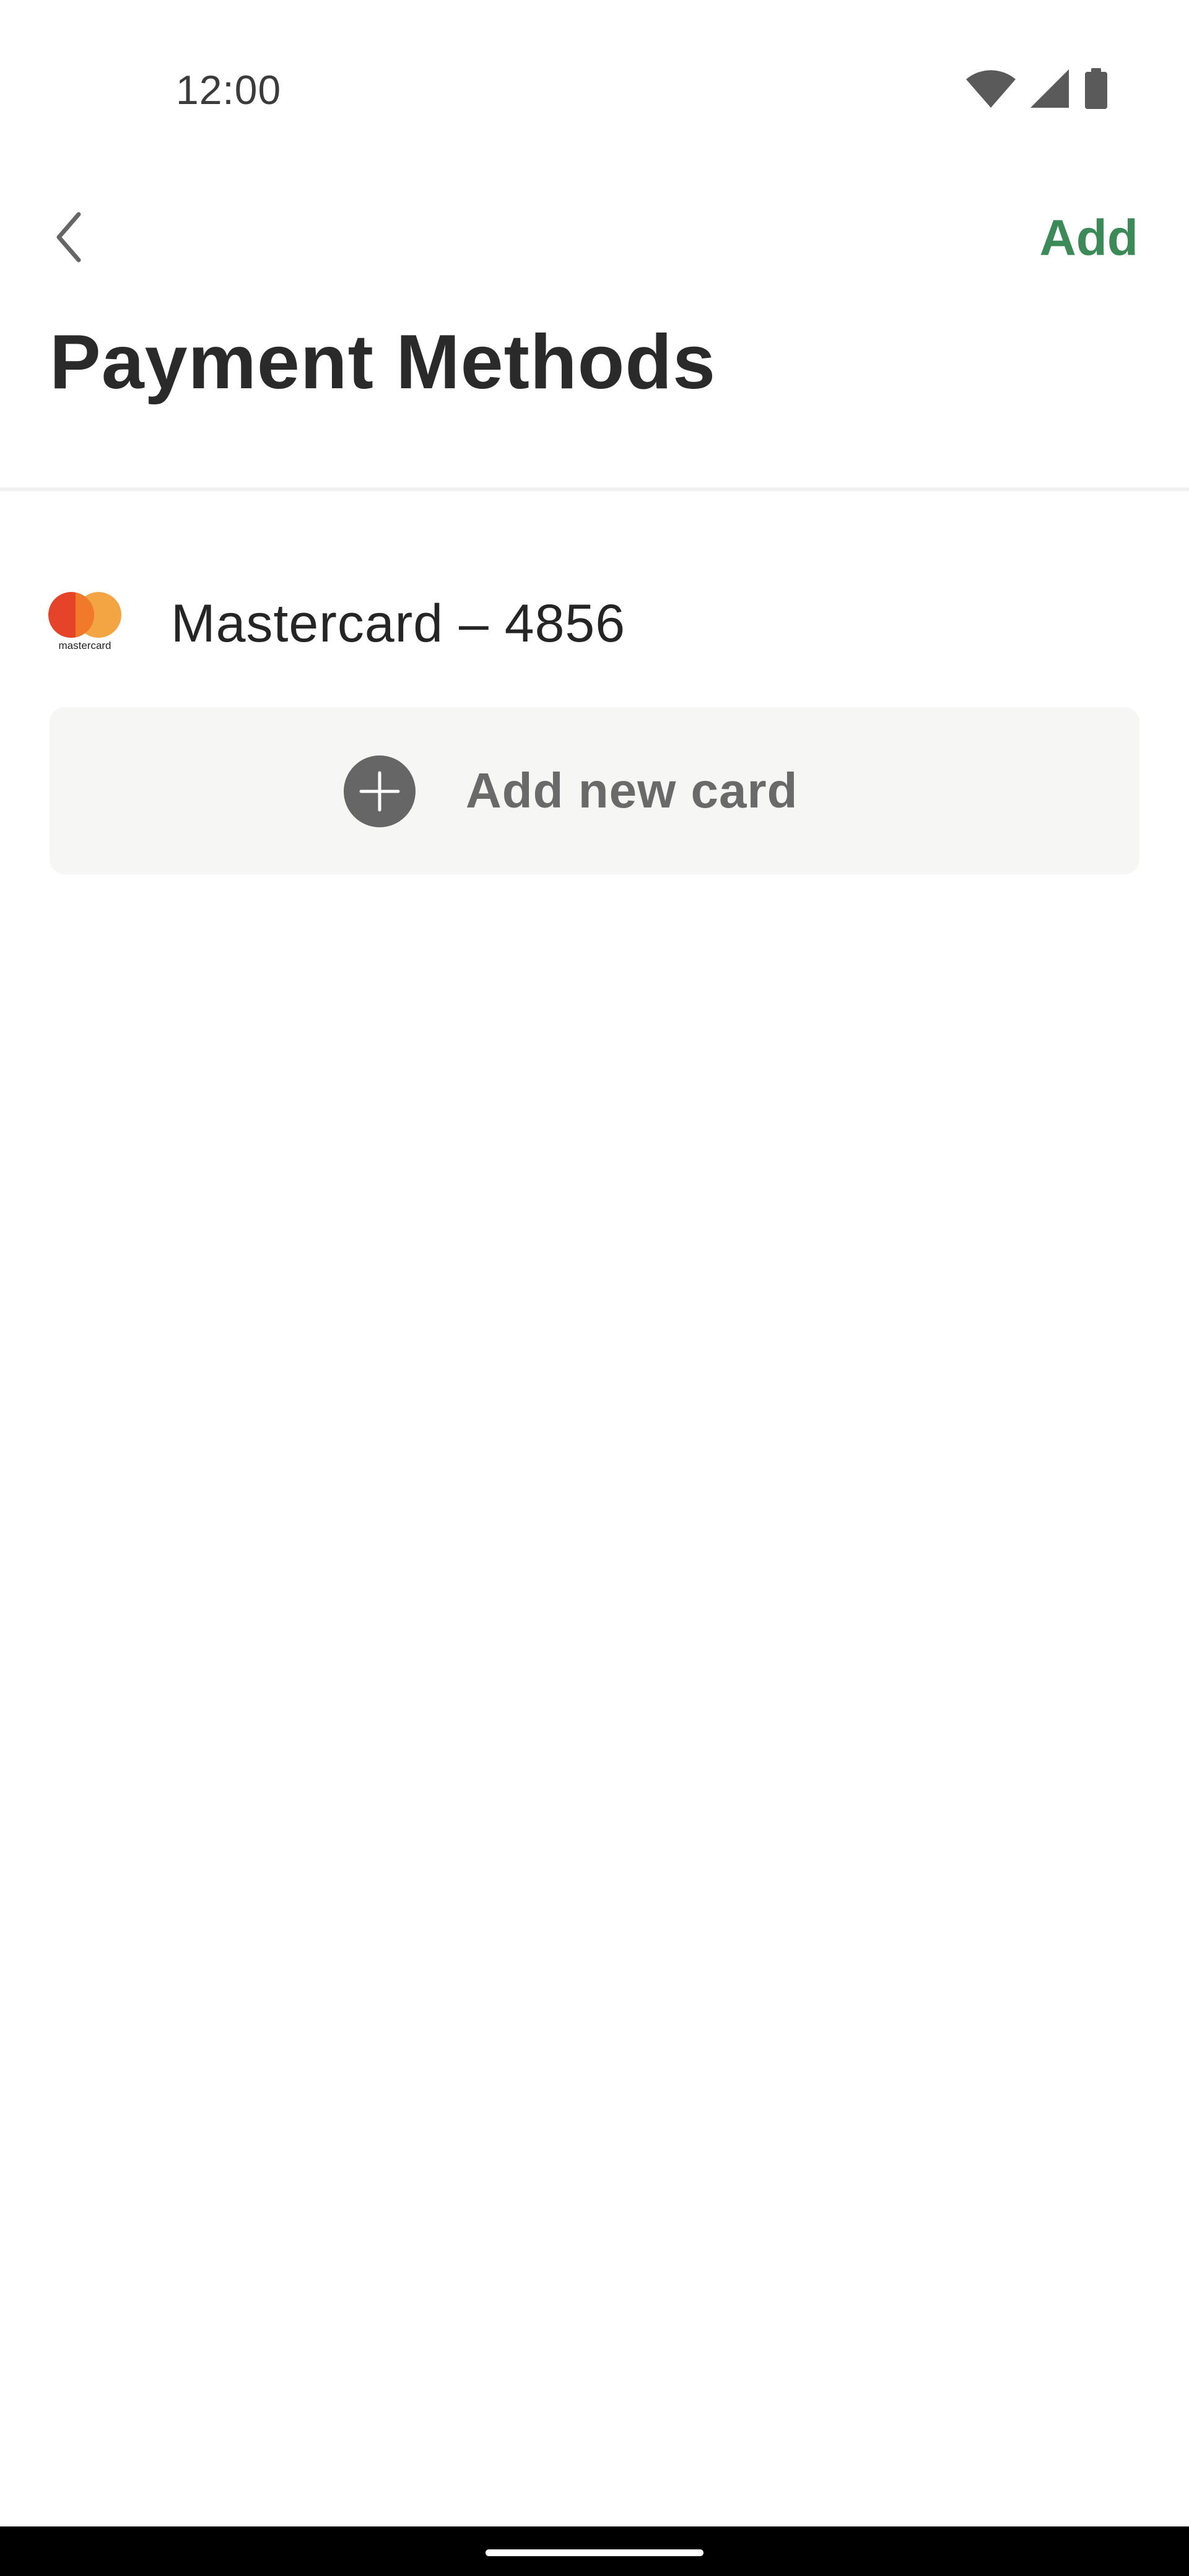  Describe the element at coordinates (594, 90) in the screenshot. I see `status-bar: 12:00` at that location.